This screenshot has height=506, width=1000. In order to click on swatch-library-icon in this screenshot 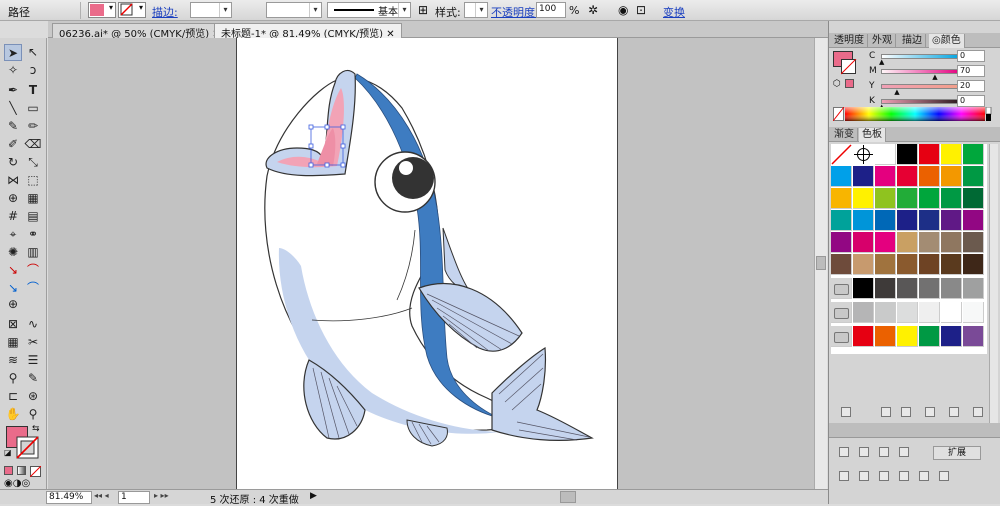, I will do `click(846, 412)`.